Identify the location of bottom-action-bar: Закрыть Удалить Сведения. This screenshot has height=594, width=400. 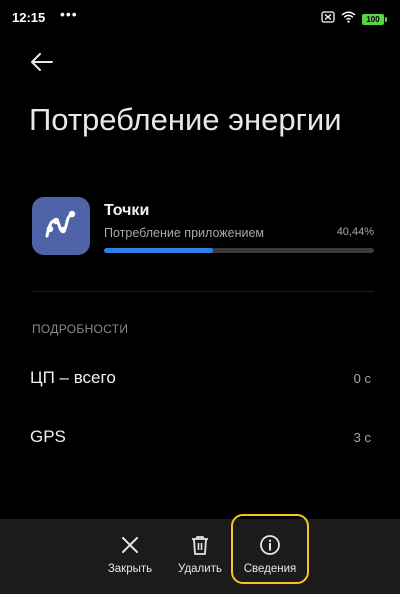
(200, 556).